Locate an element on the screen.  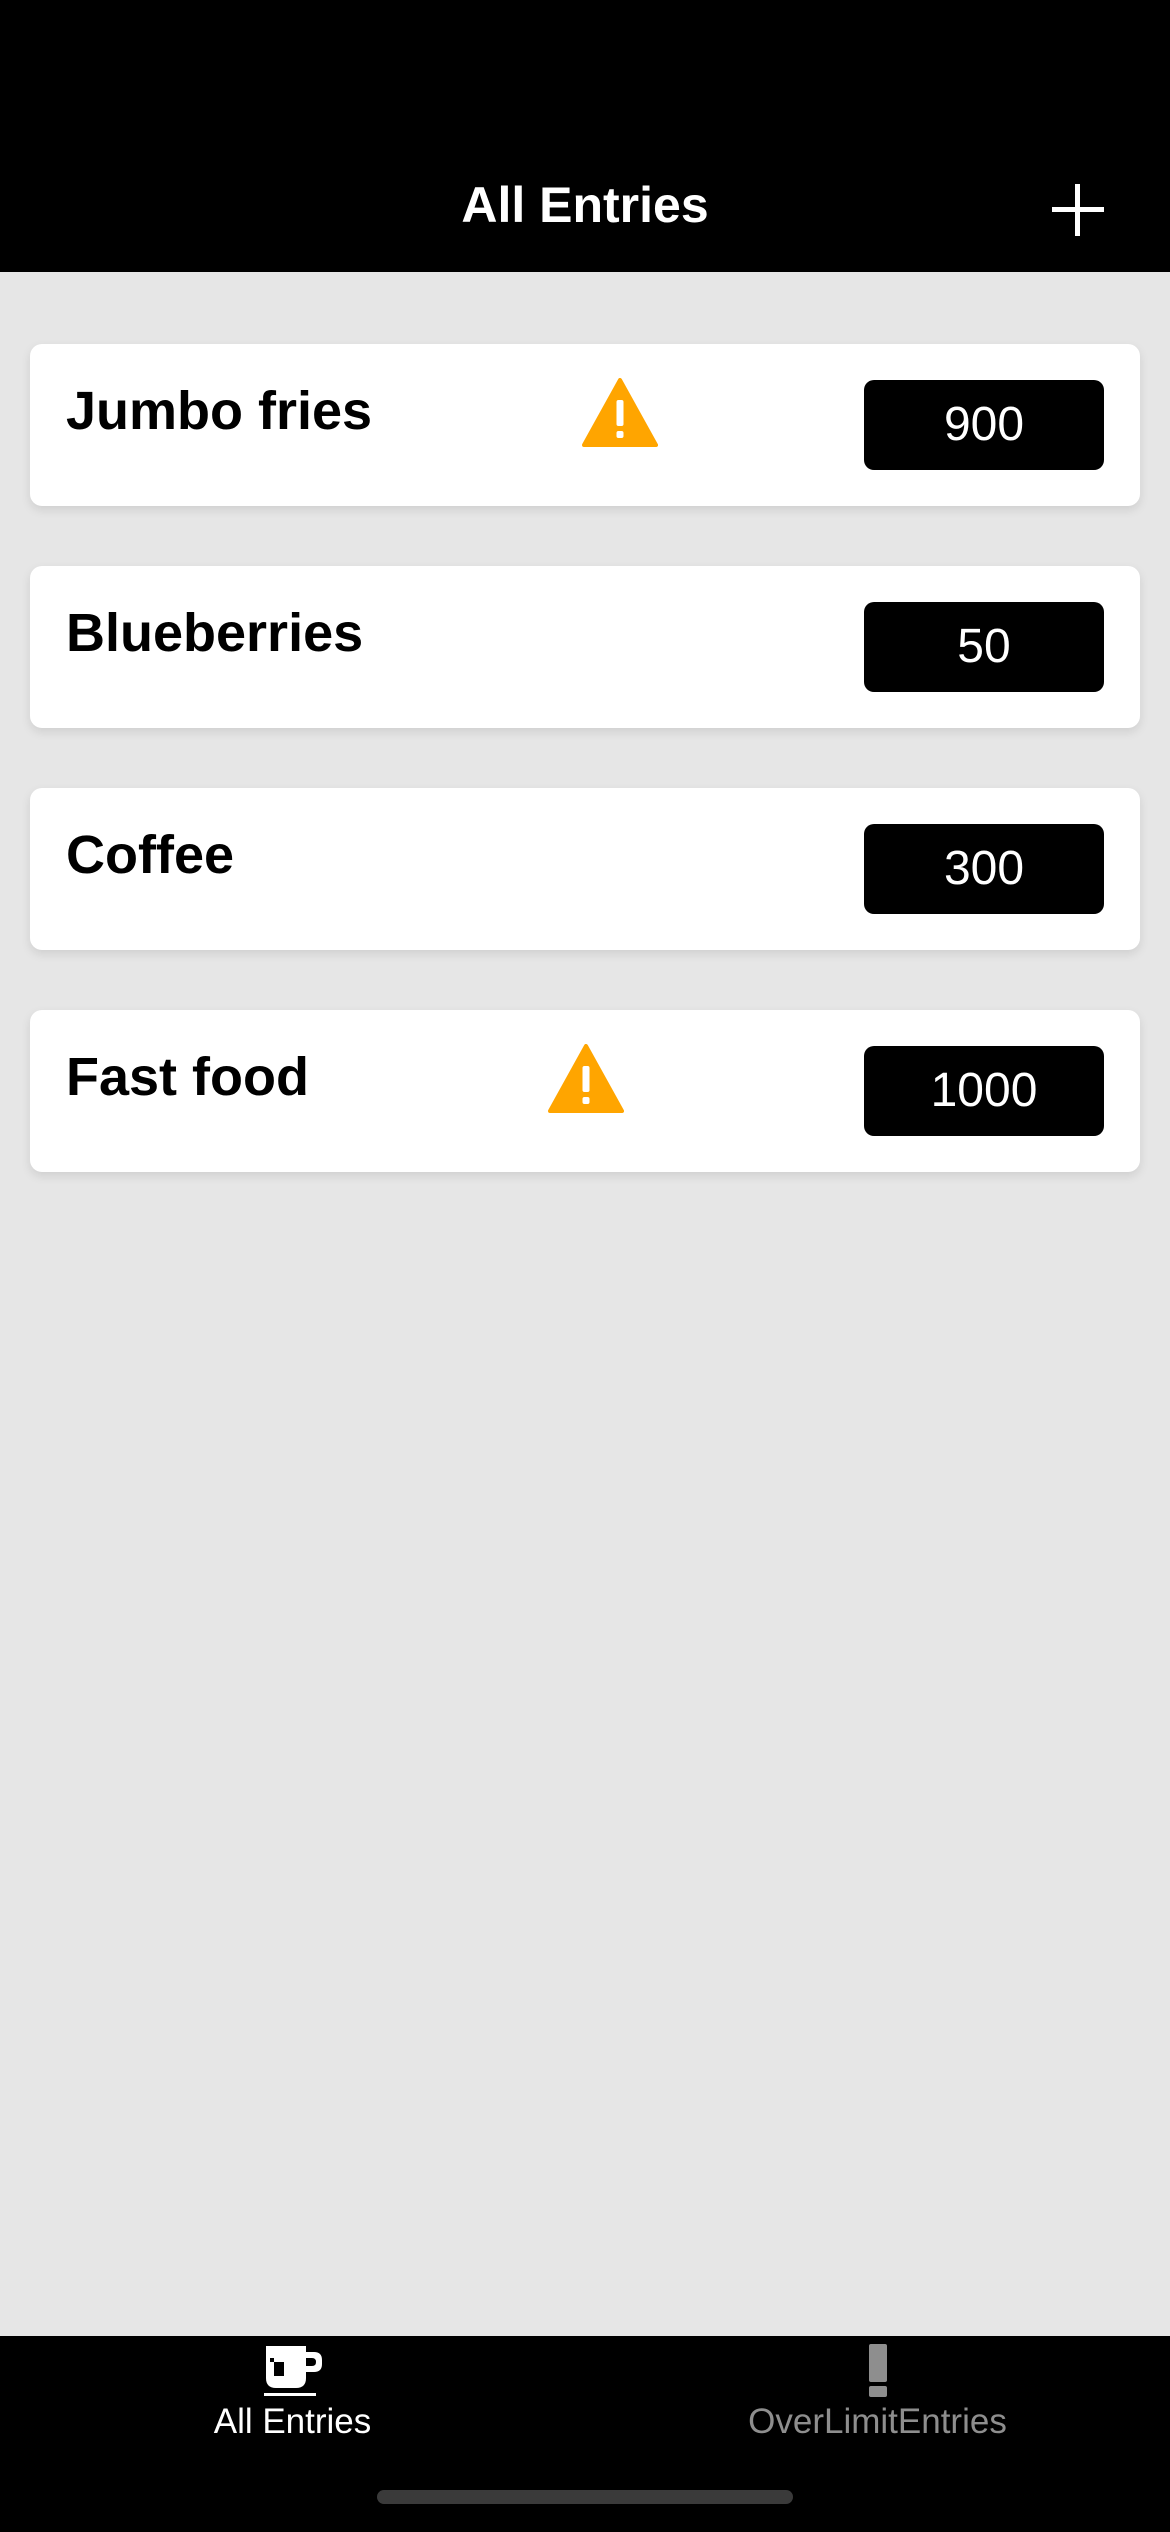
tab-label: OverLimitEntries is located at coordinates (877, 2421).